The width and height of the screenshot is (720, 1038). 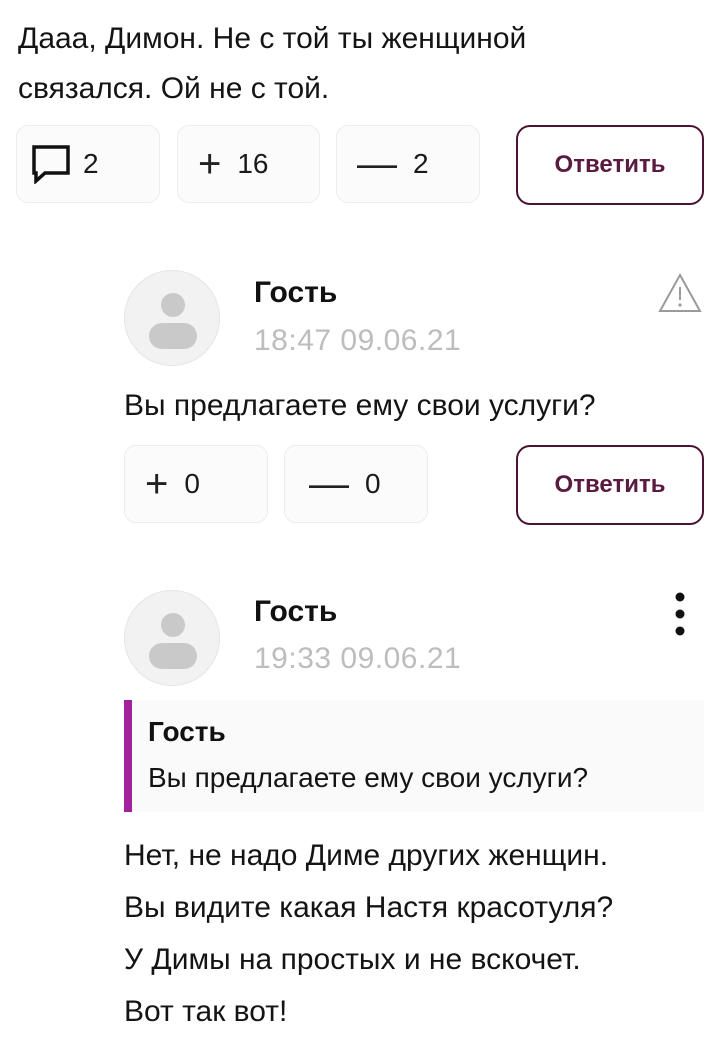 What do you see at coordinates (366, 855) in the screenshot?
I see `comment-text-line: Нет, не надо Диме других женщин.` at bounding box center [366, 855].